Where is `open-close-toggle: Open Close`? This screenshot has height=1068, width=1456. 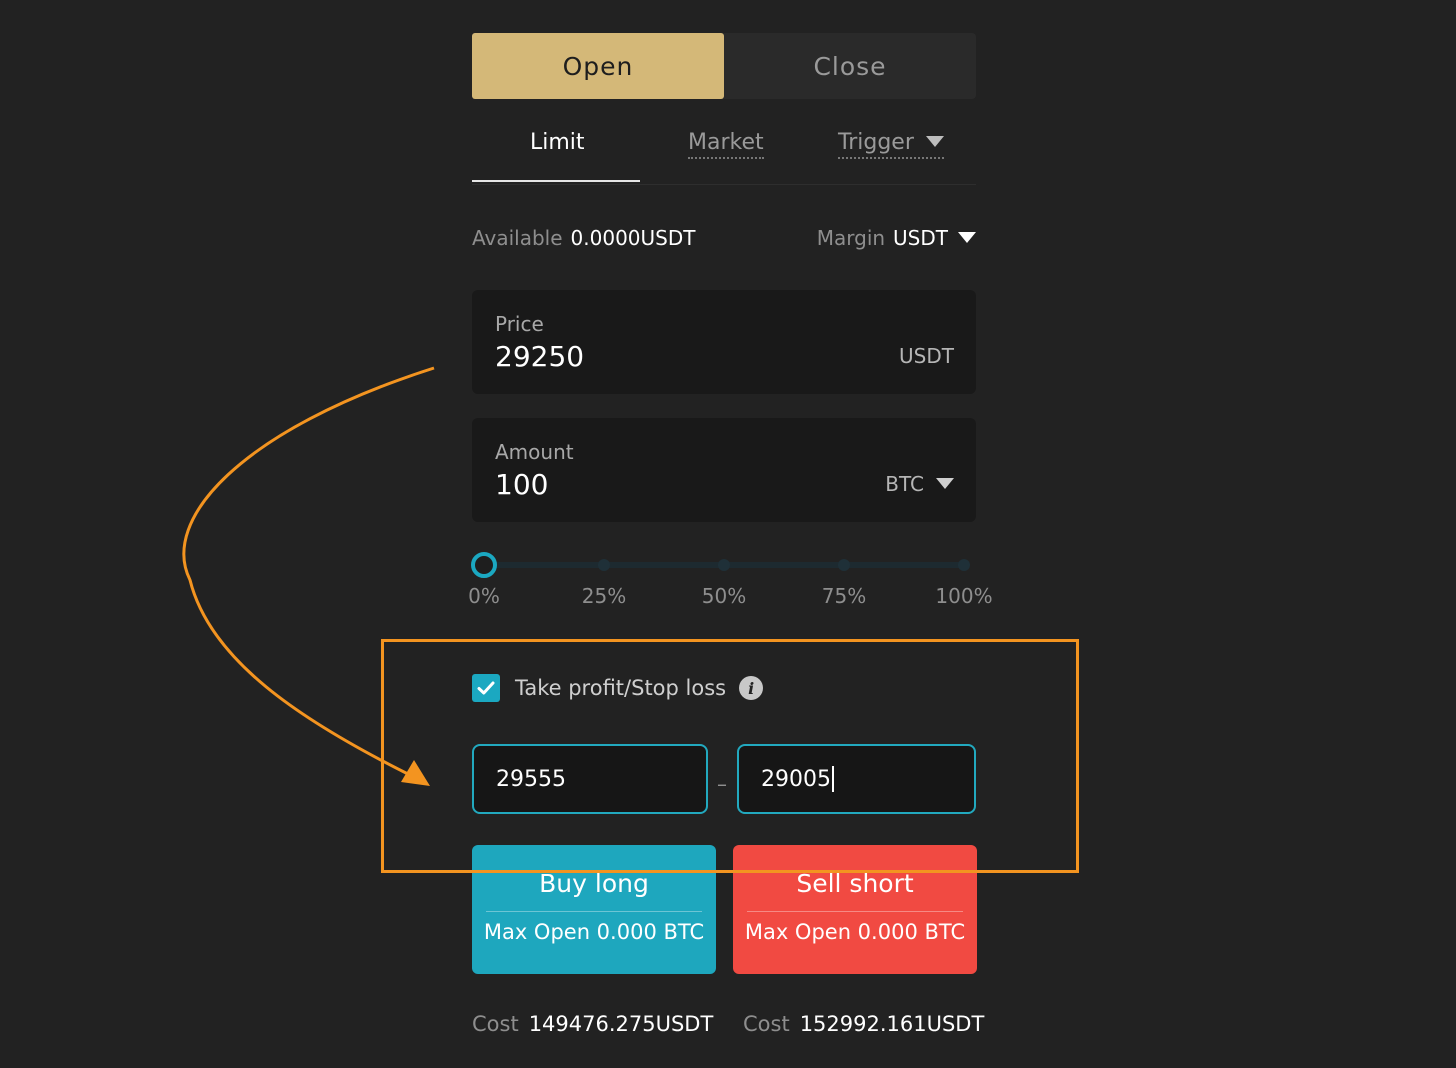 open-close-toggle: Open Close is located at coordinates (724, 66).